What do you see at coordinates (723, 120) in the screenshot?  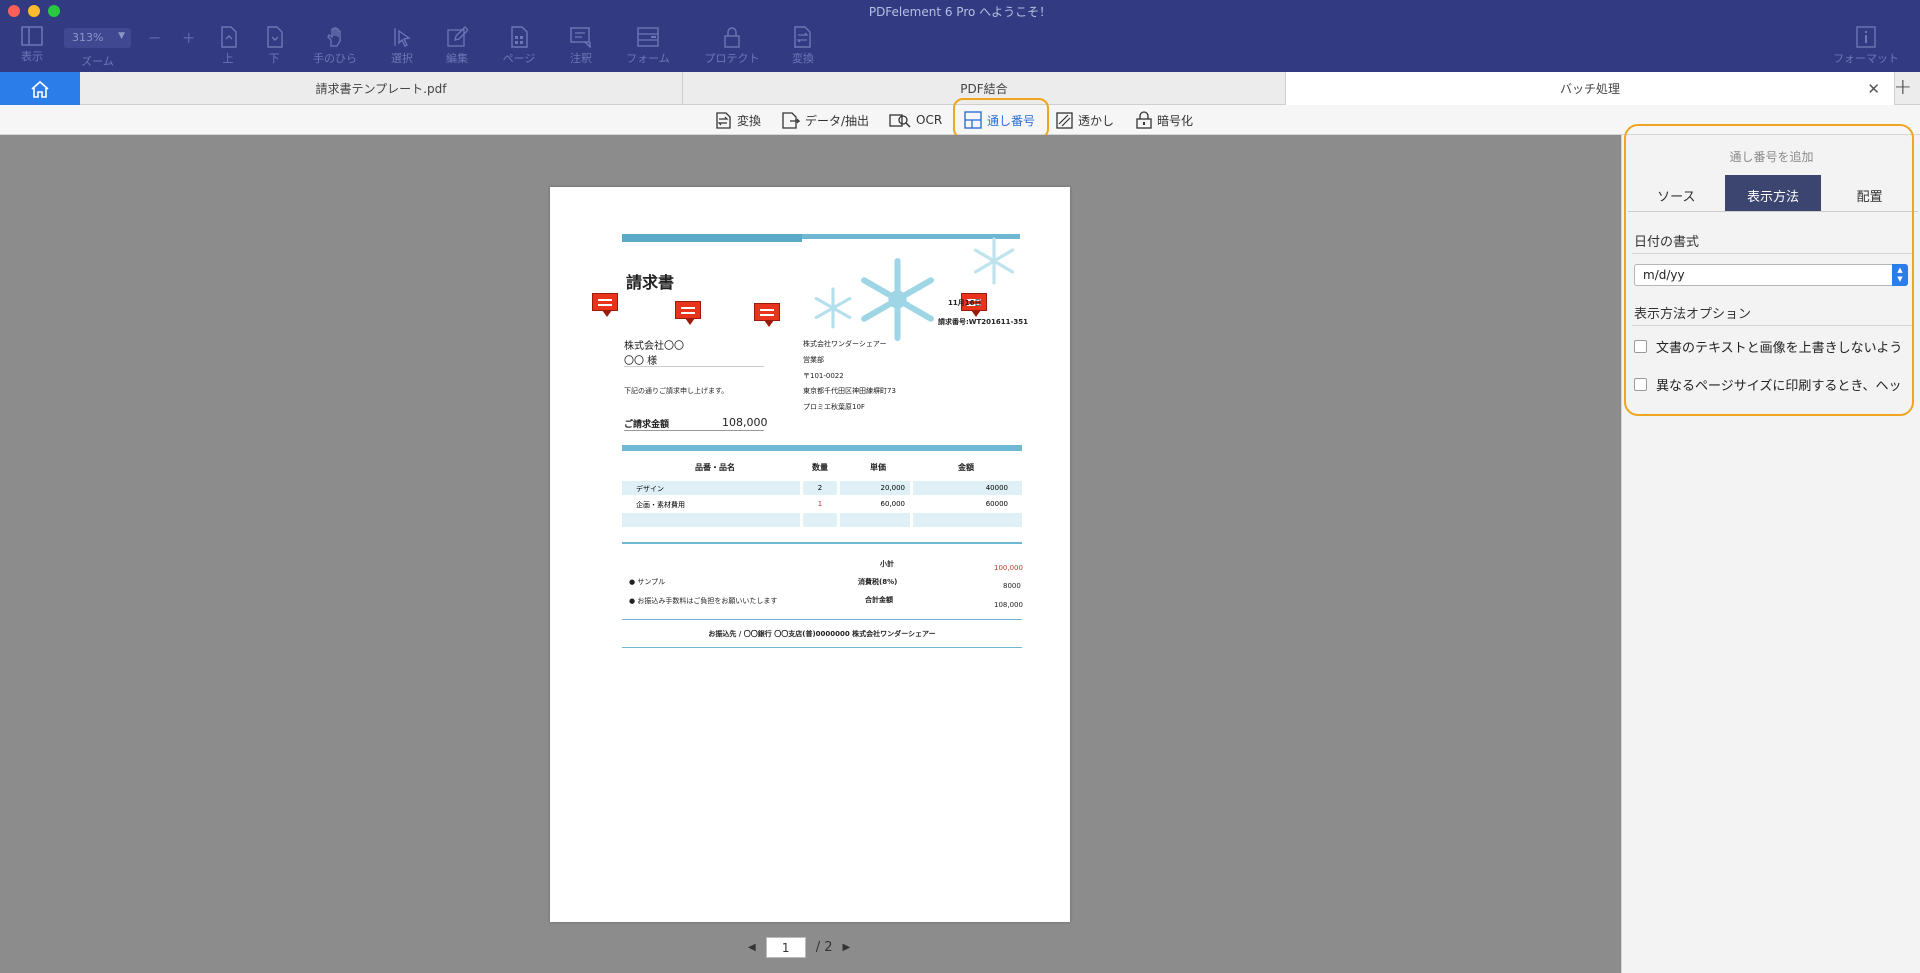 I see `convert-icon` at bounding box center [723, 120].